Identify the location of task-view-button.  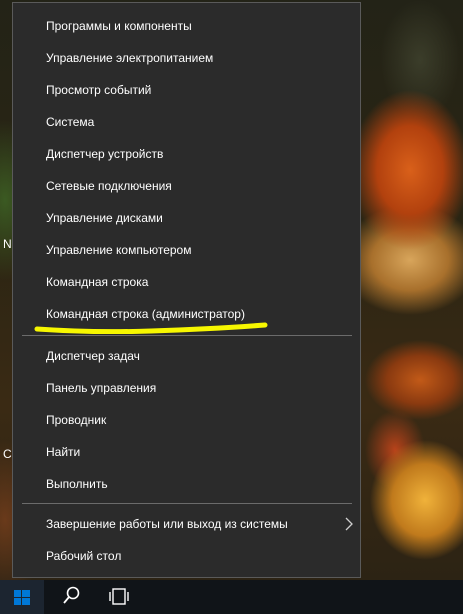
(119, 597).